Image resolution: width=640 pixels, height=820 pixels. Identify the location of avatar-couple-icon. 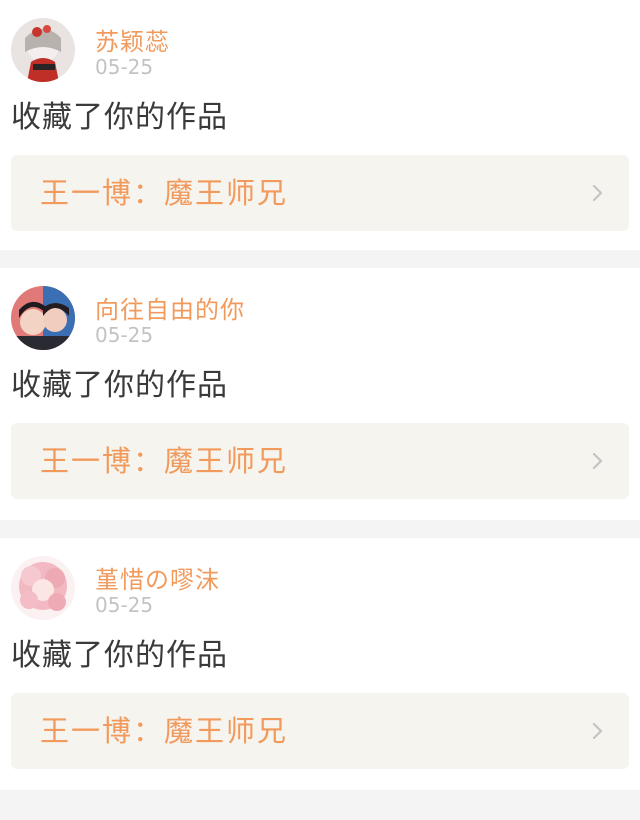
(43, 318).